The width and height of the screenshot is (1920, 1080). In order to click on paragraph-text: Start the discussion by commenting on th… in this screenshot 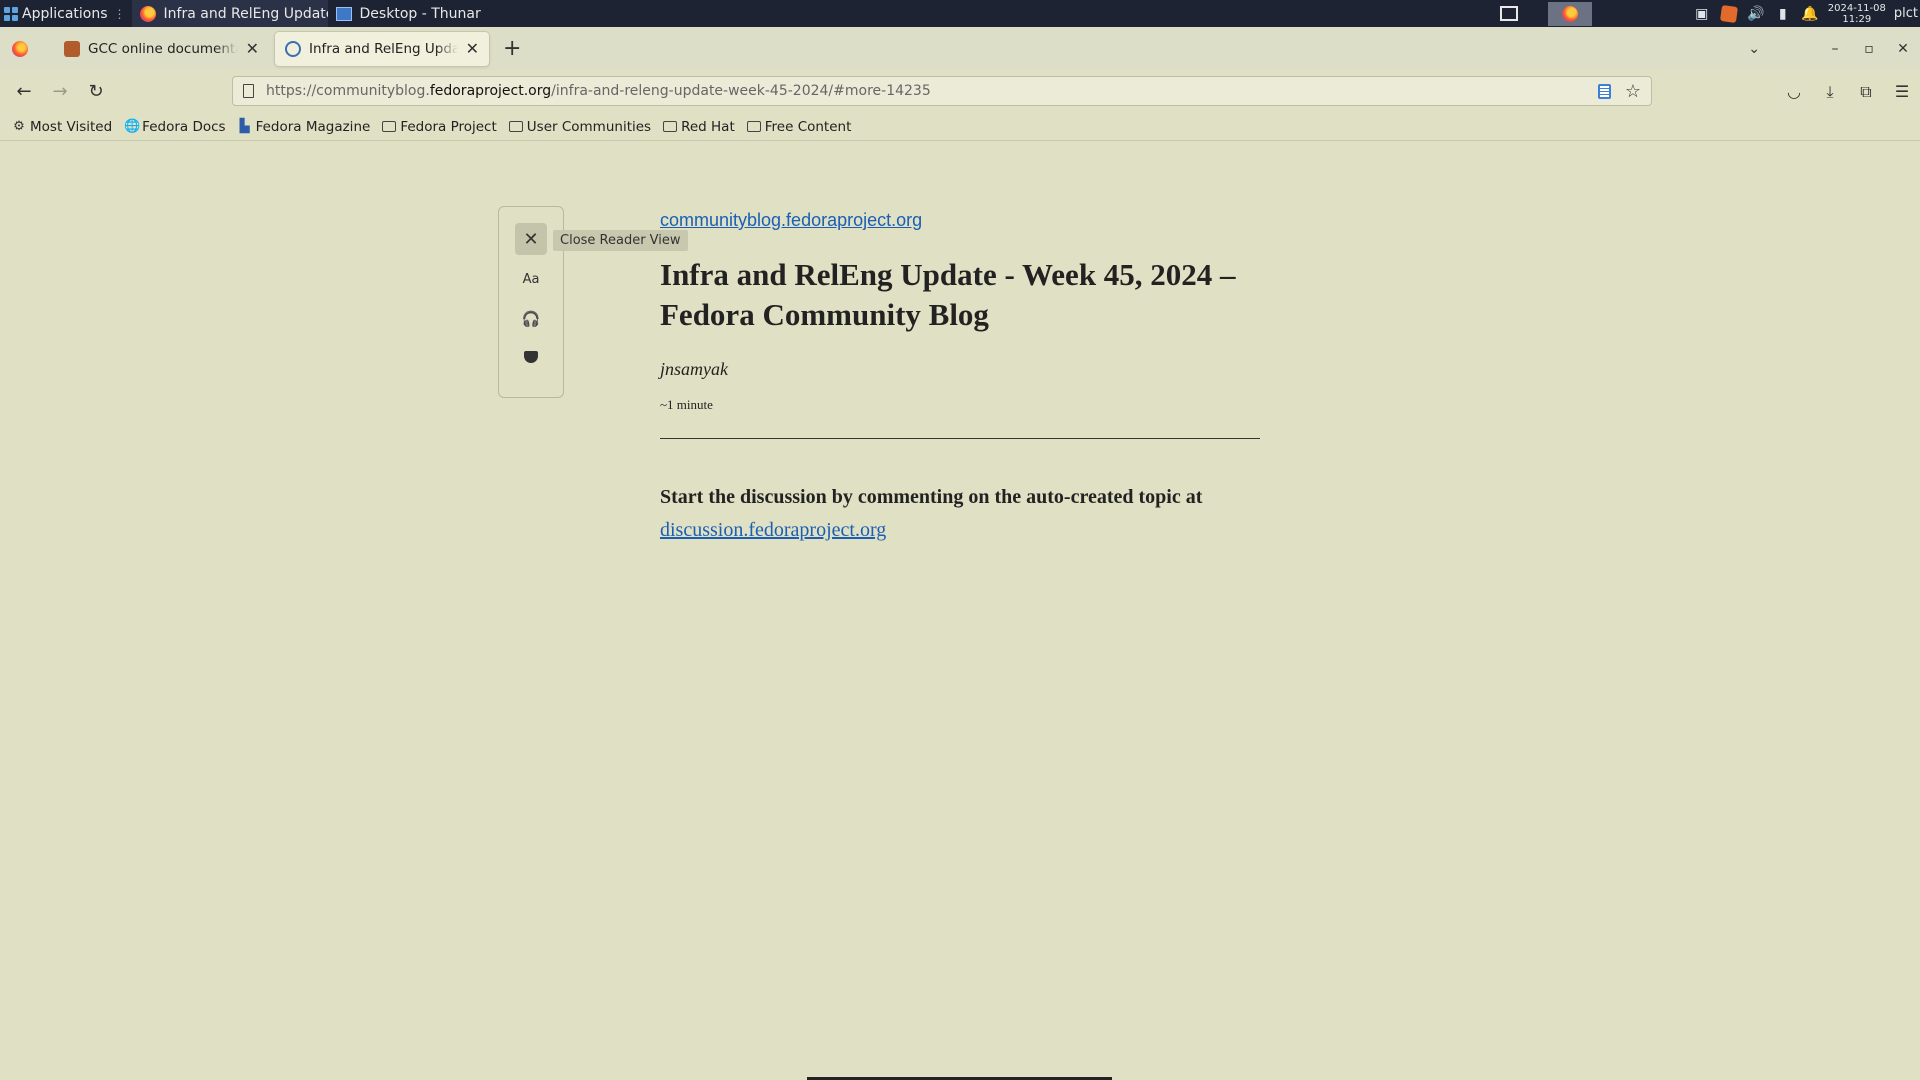, I will do `click(931, 497)`.